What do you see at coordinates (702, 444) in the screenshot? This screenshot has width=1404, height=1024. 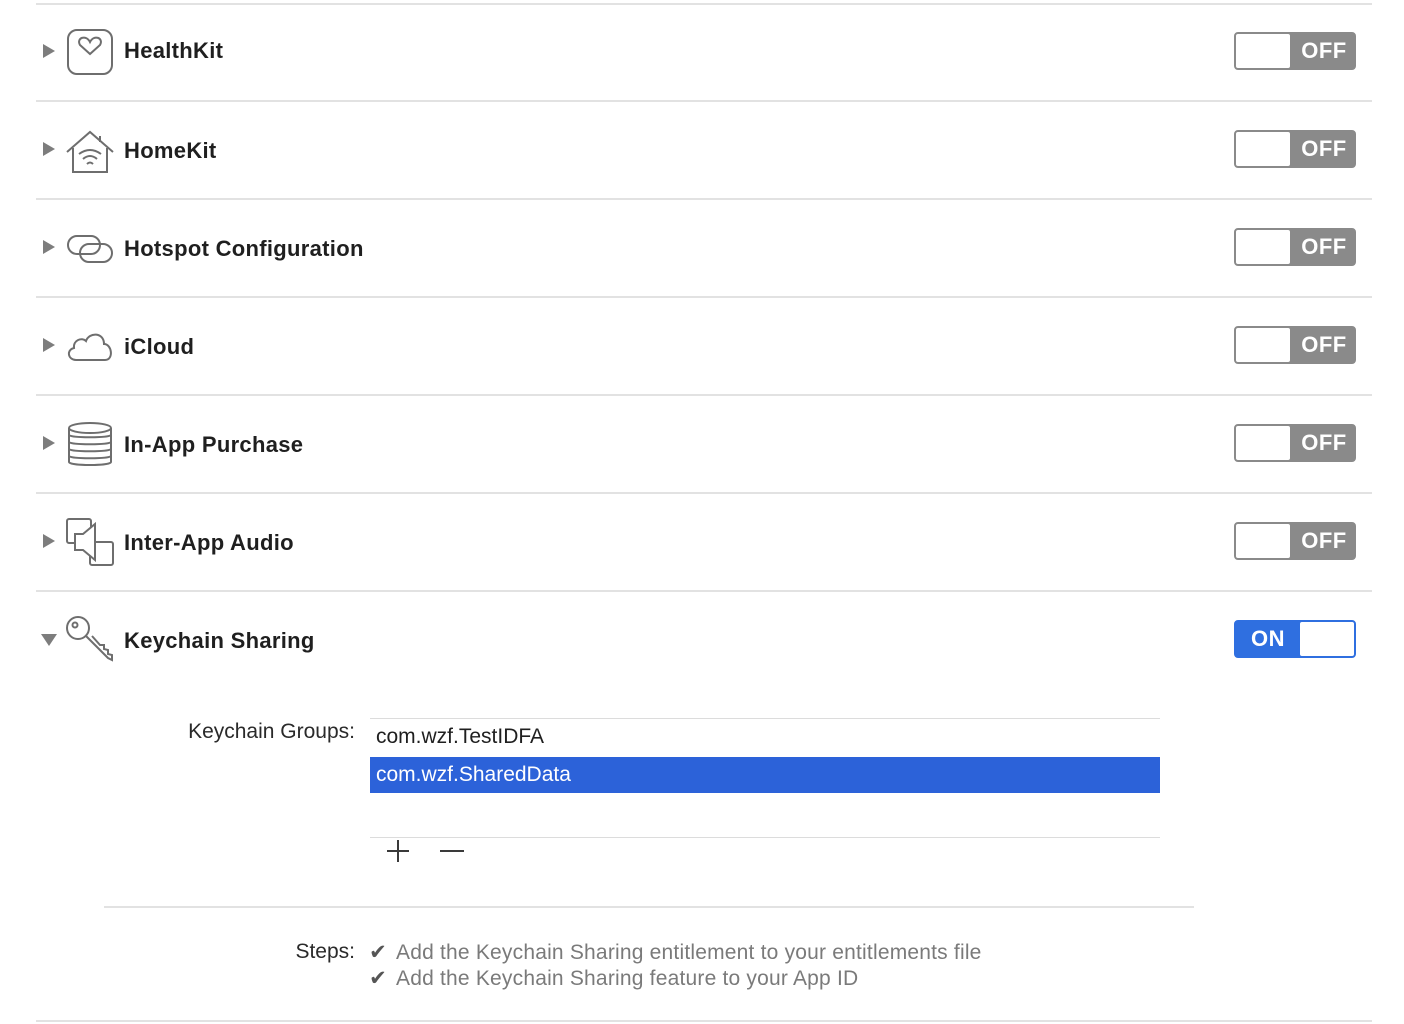 I see `capability-row-in-app-purchase: In-App Purchase OFF` at bounding box center [702, 444].